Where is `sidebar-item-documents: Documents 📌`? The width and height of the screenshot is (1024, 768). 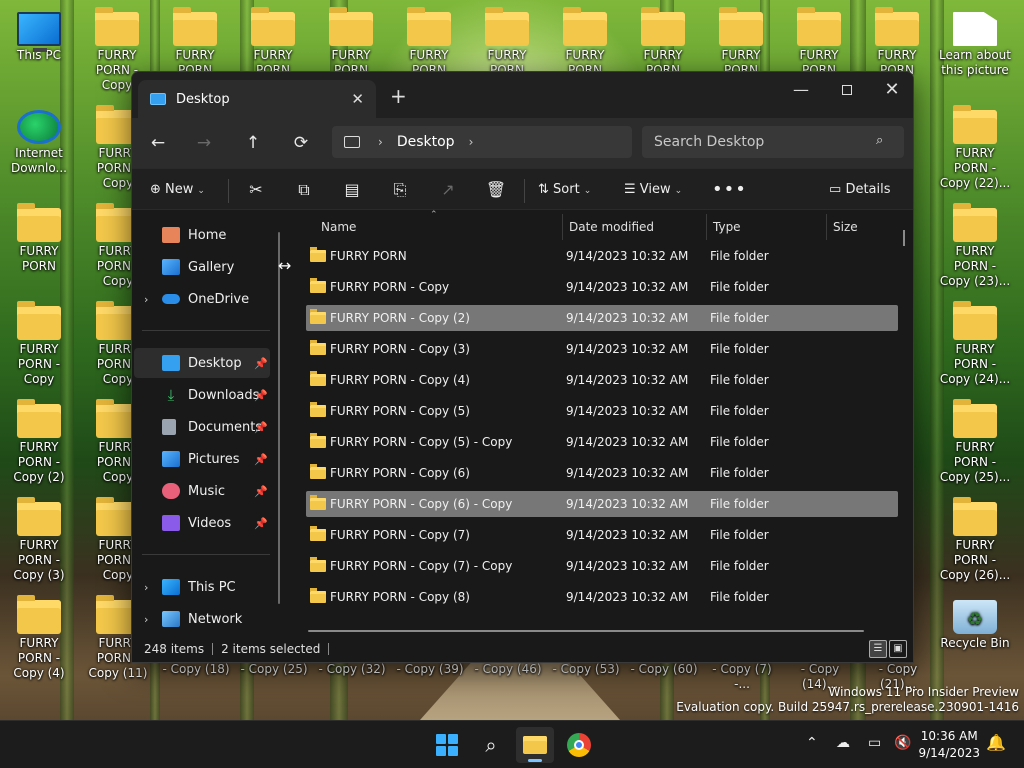 sidebar-item-documents: Documents 📌 is located at coordinates (202, 427).